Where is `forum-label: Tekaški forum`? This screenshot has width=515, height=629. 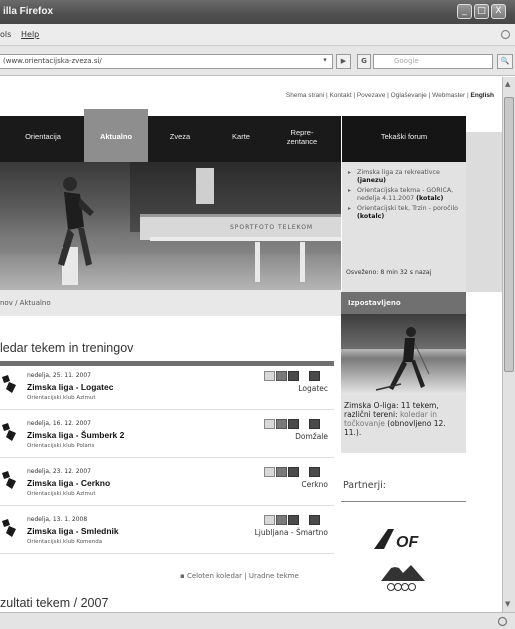
forum-label: Tekaški forum is located at coordinates (404, 136).